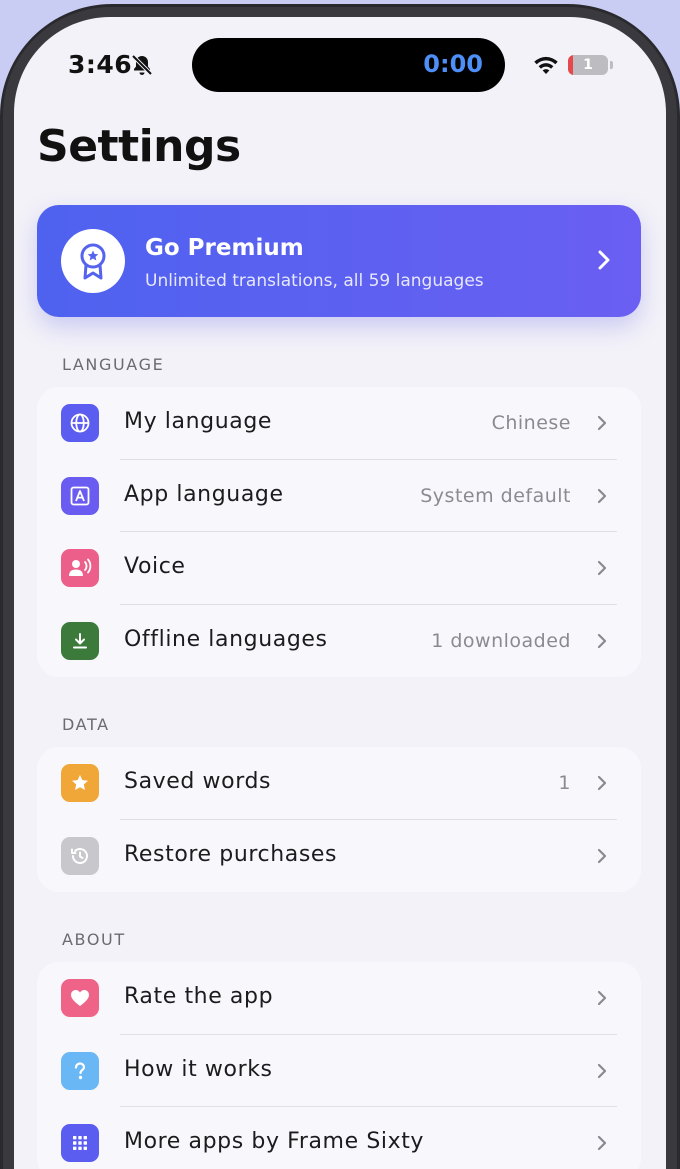 The height and width of the screenshot is (1169, 680). I want to click on row-how-it-works: How it works, so click(339, 1071).